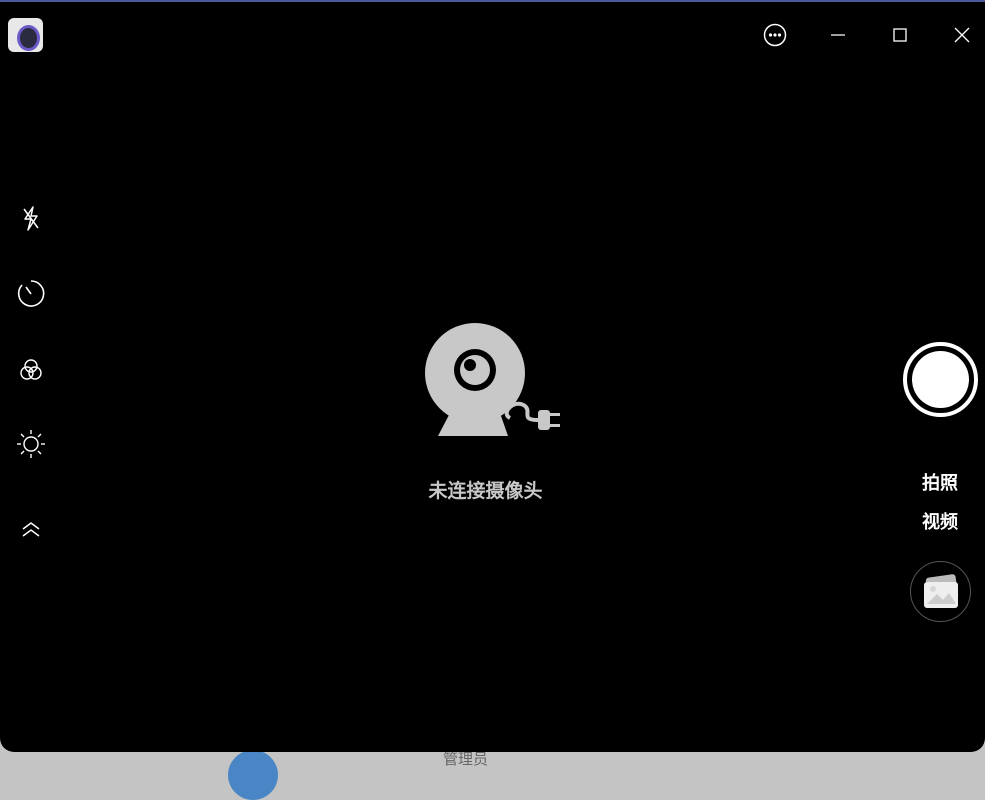 The height and width of the screenshot is (800, 985). What do you see at coordinates (25, 35) in the screenshot?
I see `camera-app-icon` at bounding box center [25, 35].